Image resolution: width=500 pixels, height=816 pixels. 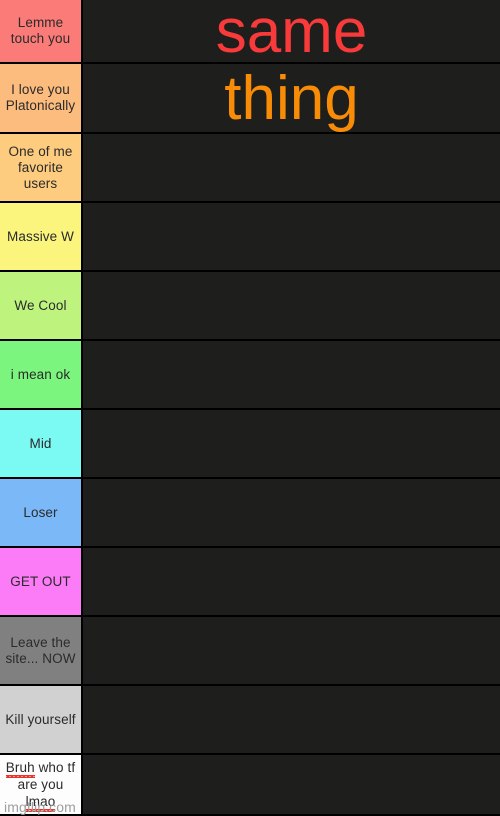 I want to click on tier-label-10: Leave the site... NOW, so click(x=41, y=650).